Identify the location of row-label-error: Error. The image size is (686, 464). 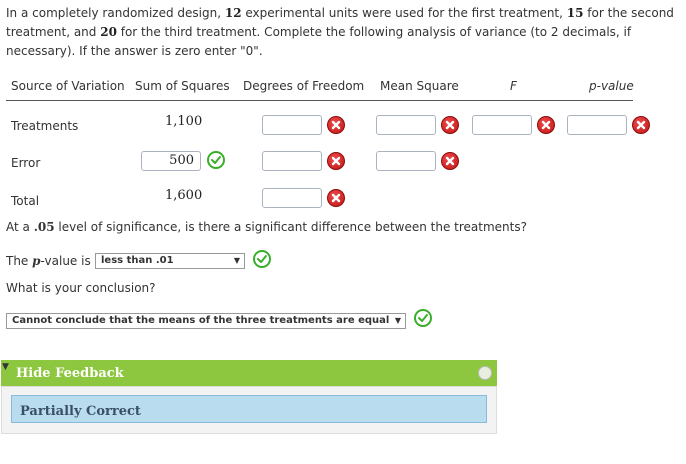
(26, 163).